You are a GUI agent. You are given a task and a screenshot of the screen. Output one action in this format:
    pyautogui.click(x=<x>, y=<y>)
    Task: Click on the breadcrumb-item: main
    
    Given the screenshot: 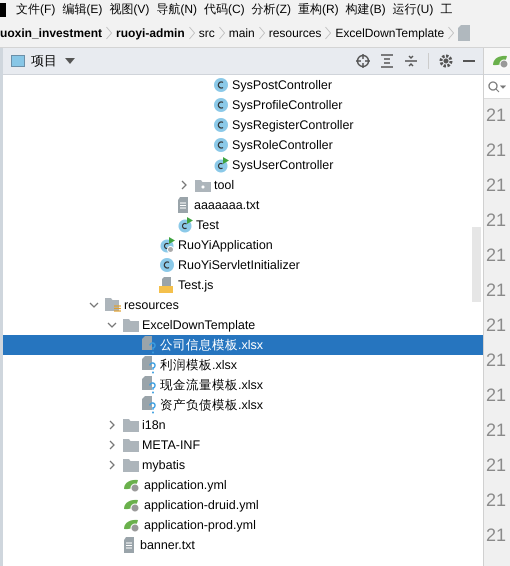 What is the action you would take?
    pyautogui.click(x=241, y=33)
    